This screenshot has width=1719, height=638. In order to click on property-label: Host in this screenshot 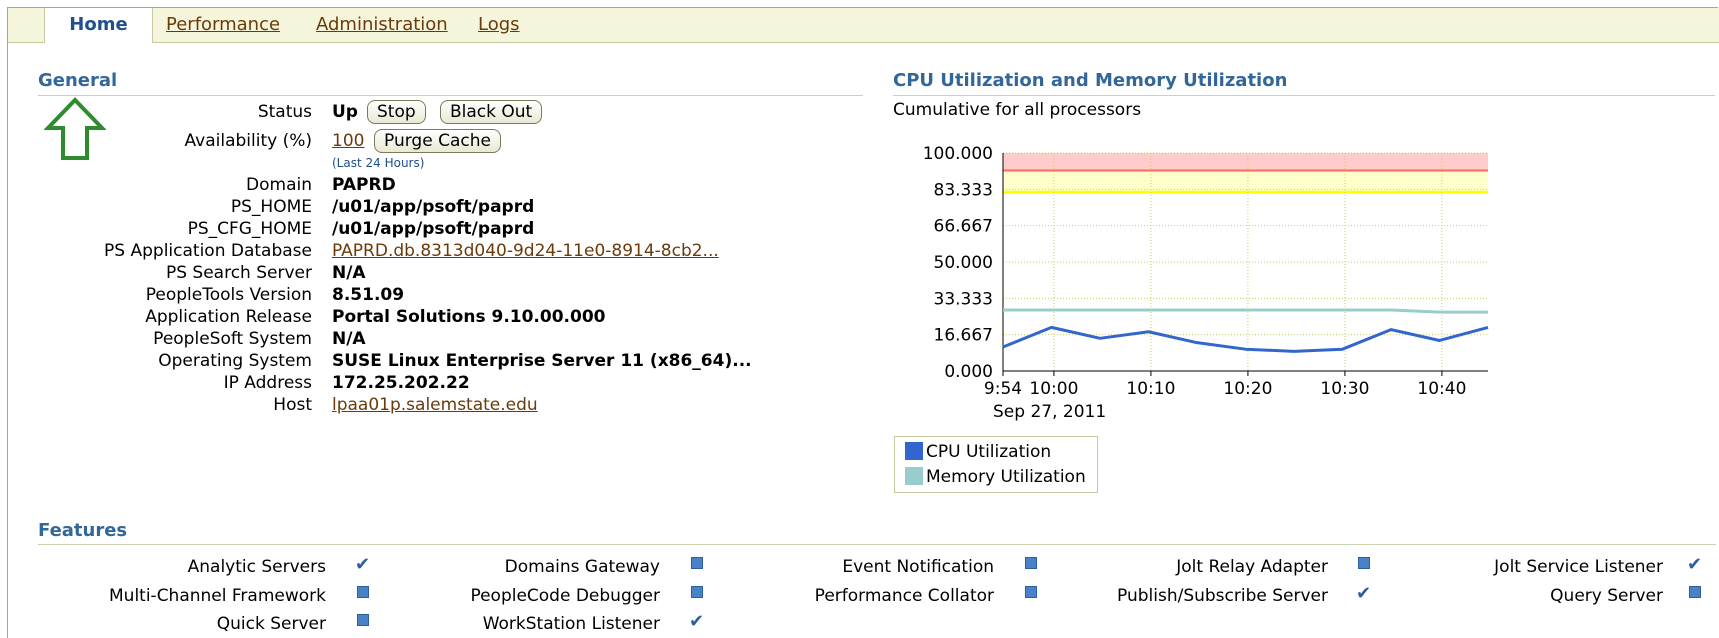, I will do `click(292, 405)`.